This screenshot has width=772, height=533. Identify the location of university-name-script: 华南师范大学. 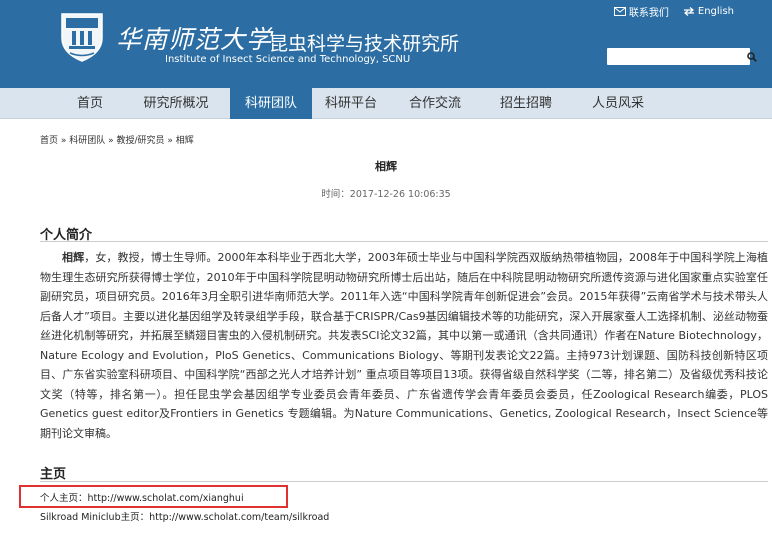
(194, 39).